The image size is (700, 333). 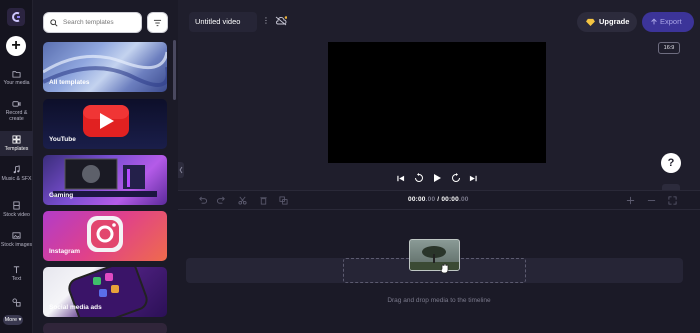 What do you see at coordinates (263, 200) in the screenshot?
I see `trash-icon` at bounding box center [263, 200].